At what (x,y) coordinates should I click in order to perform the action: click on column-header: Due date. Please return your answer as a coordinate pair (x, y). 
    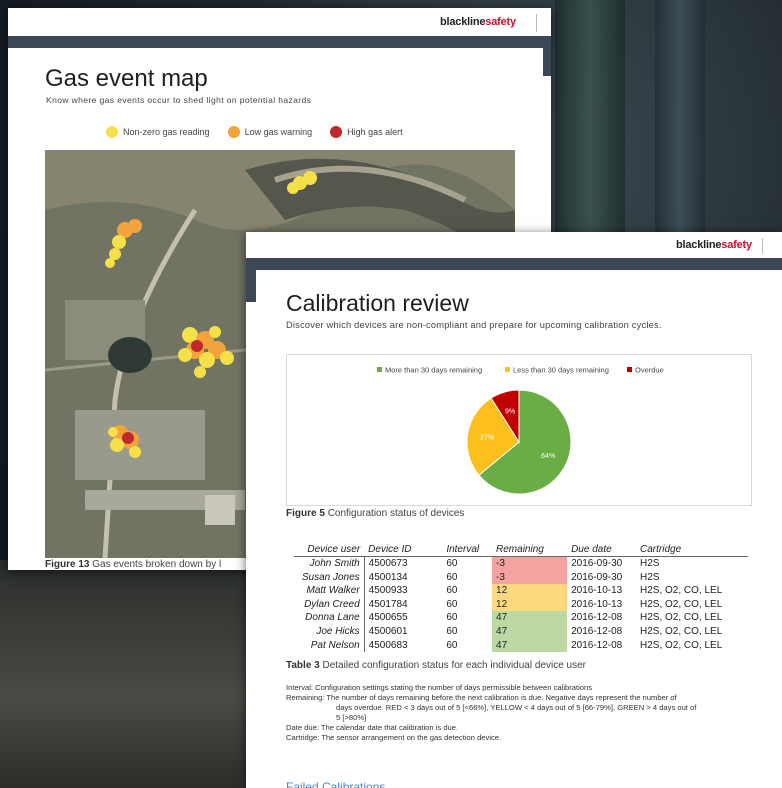
    Looking at the image, I should click on (602, 550).